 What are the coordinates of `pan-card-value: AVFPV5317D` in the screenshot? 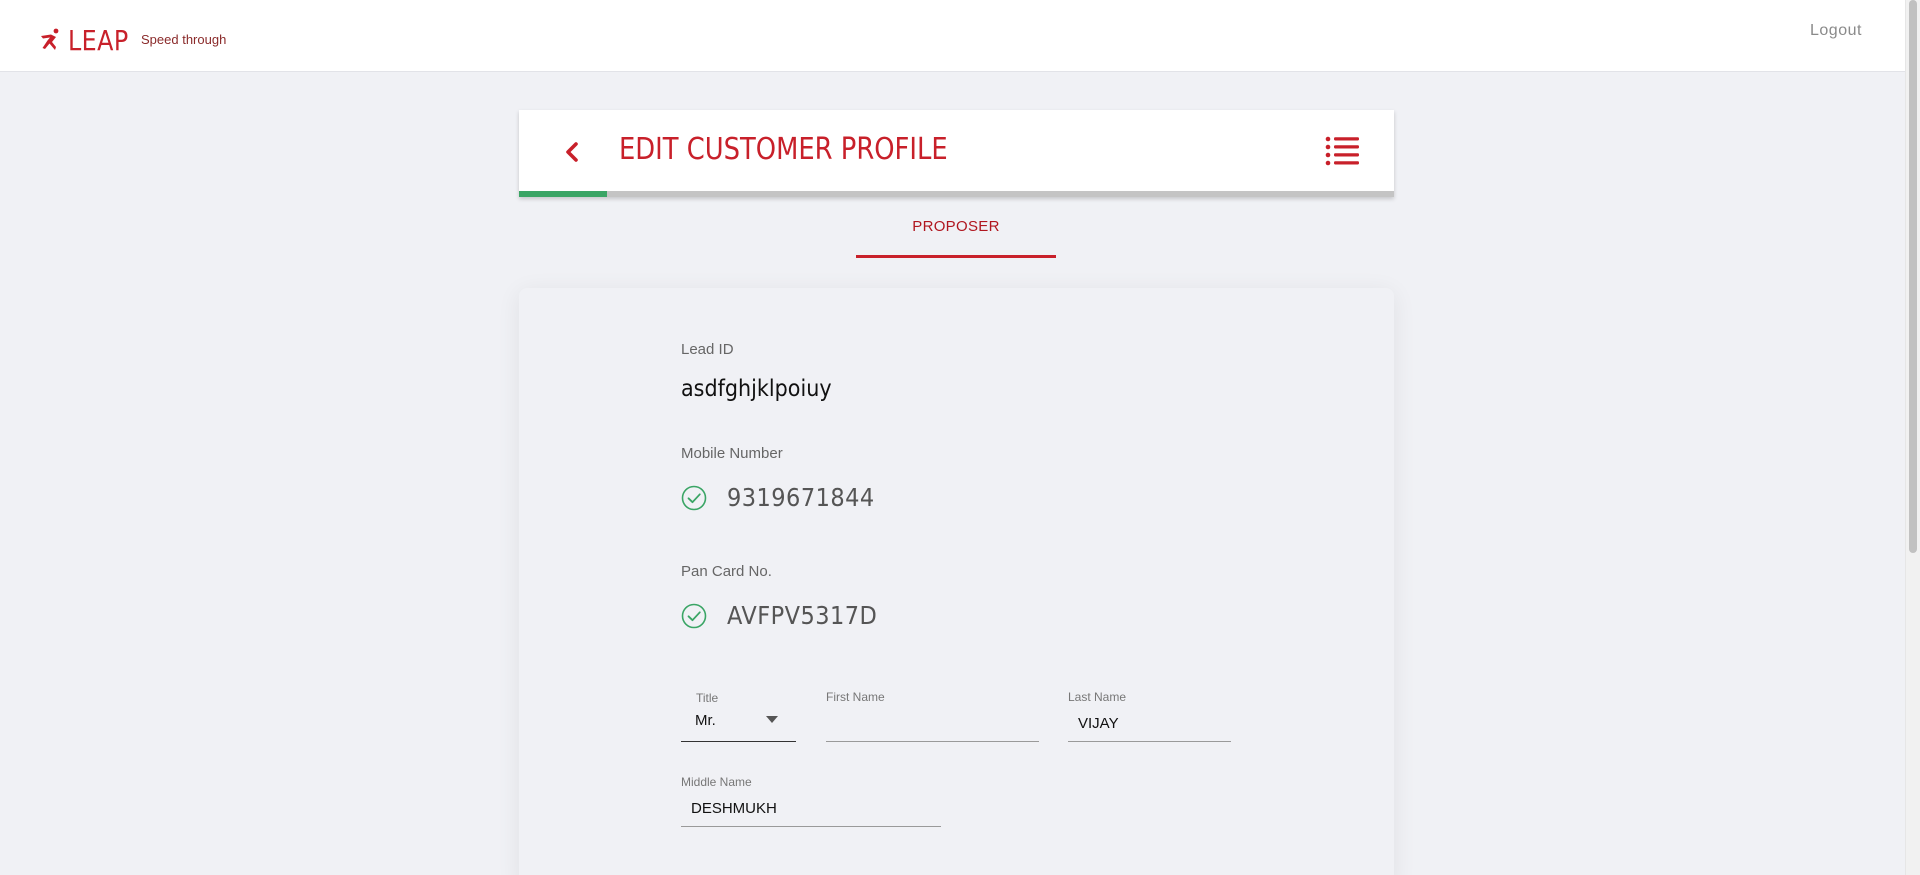 It's located at (802, 615).